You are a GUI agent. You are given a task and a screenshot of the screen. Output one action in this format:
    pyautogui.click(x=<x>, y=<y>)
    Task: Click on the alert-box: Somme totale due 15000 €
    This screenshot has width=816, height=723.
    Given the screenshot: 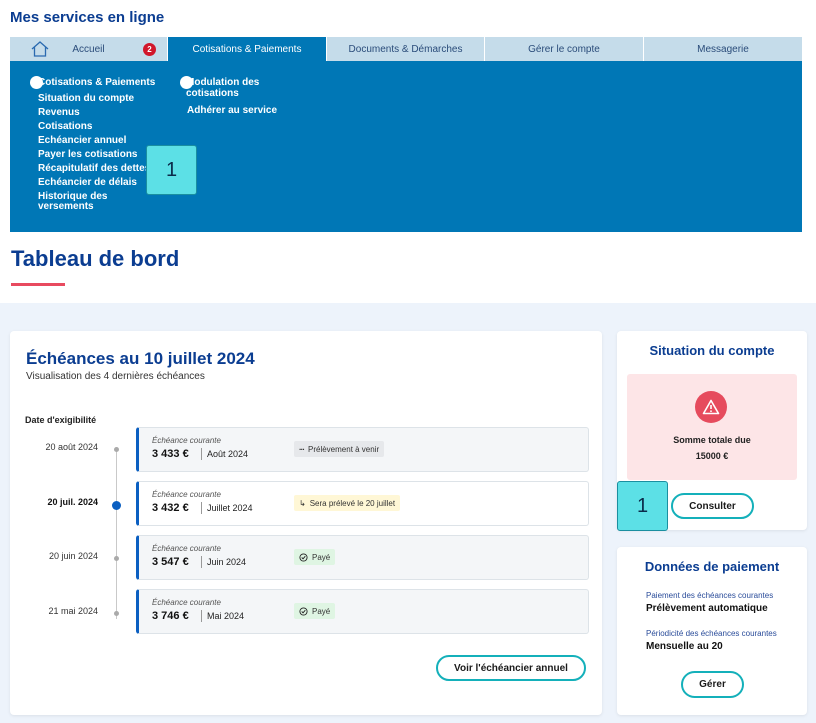 What is the action you would take?
    pyautogui.click(x=712, y=427)
    